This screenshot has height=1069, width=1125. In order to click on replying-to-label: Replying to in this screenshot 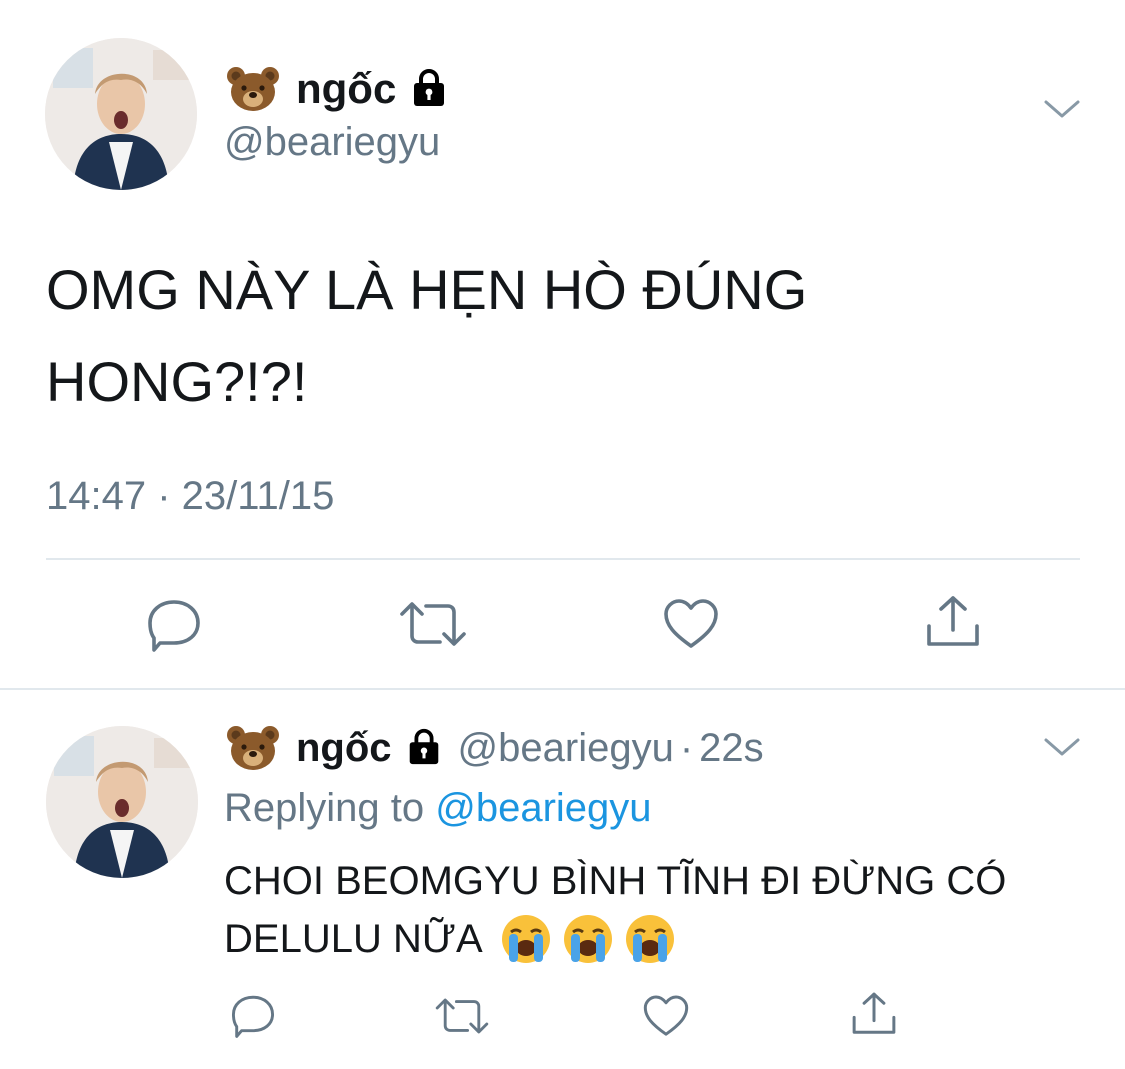, I will do `click(324, 808)`.